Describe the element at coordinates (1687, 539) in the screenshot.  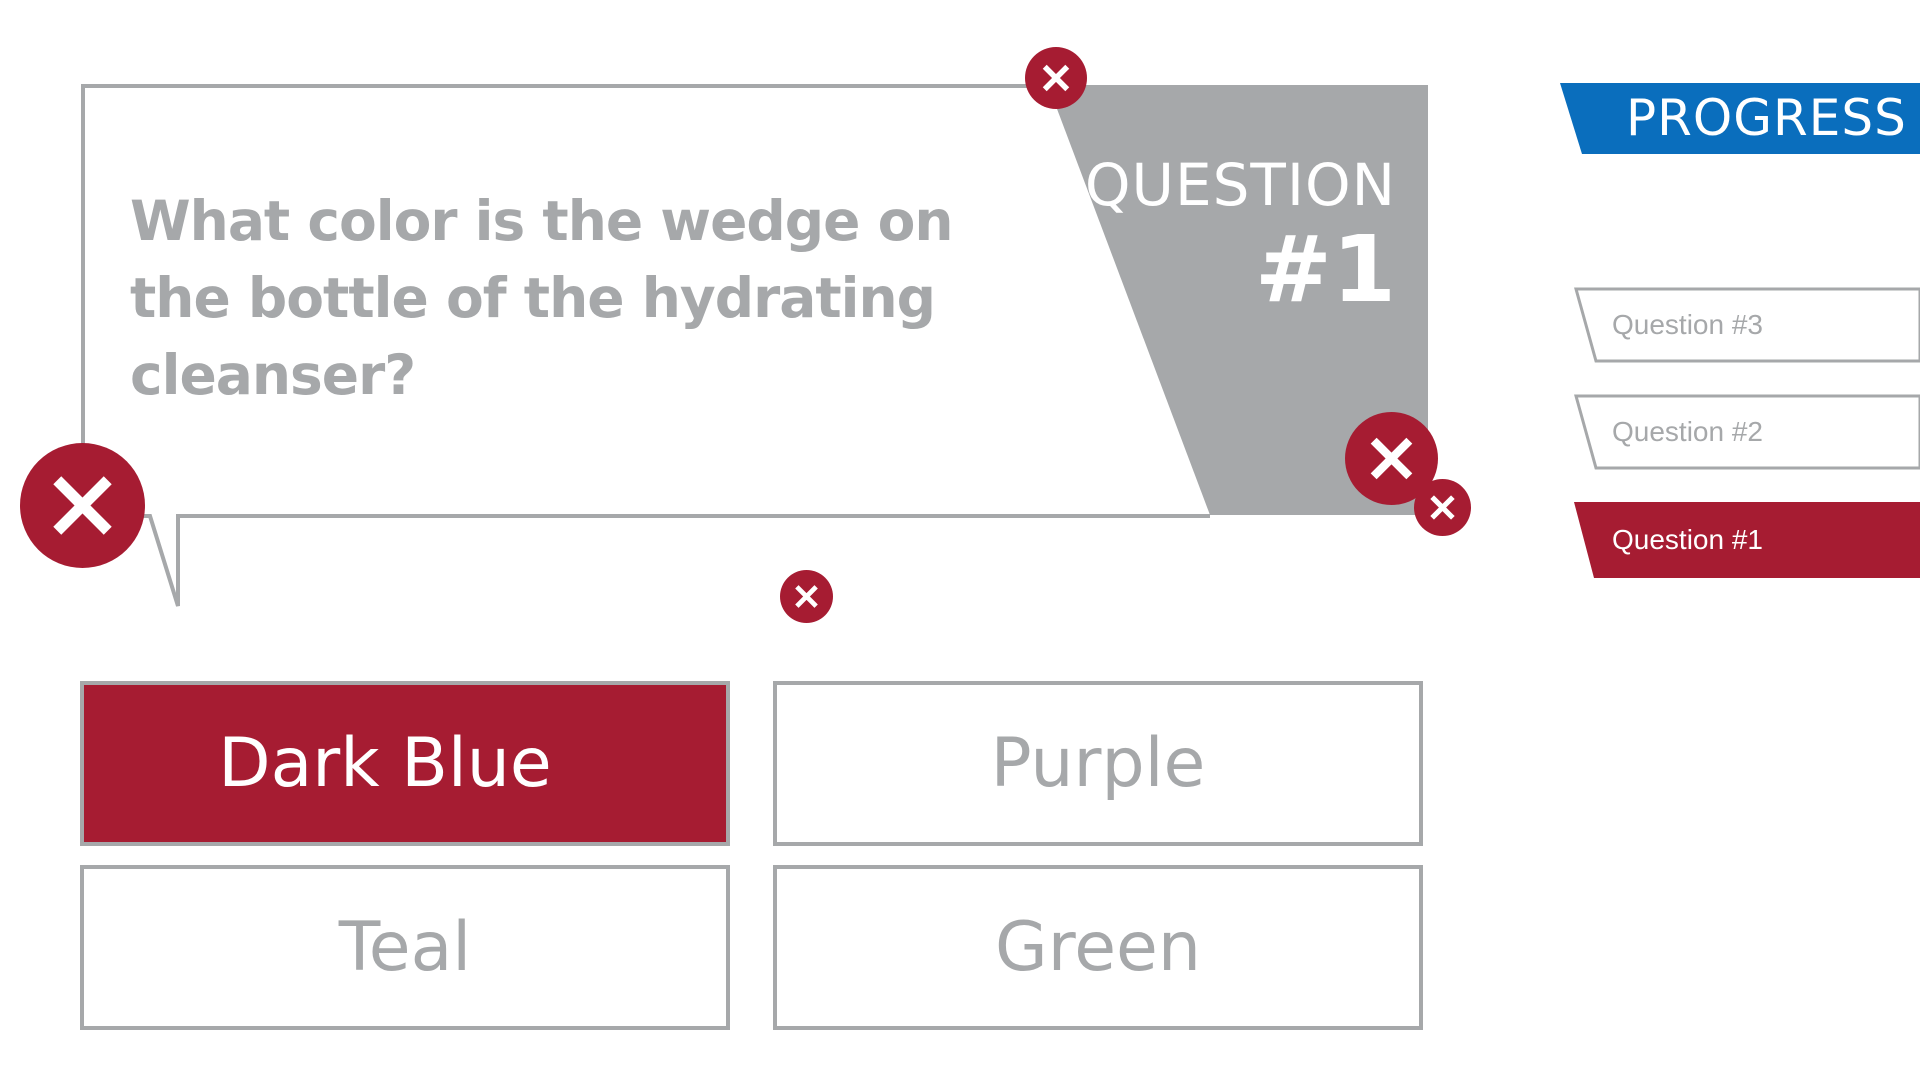
I see `progress-item-label: Question #1` at that location.